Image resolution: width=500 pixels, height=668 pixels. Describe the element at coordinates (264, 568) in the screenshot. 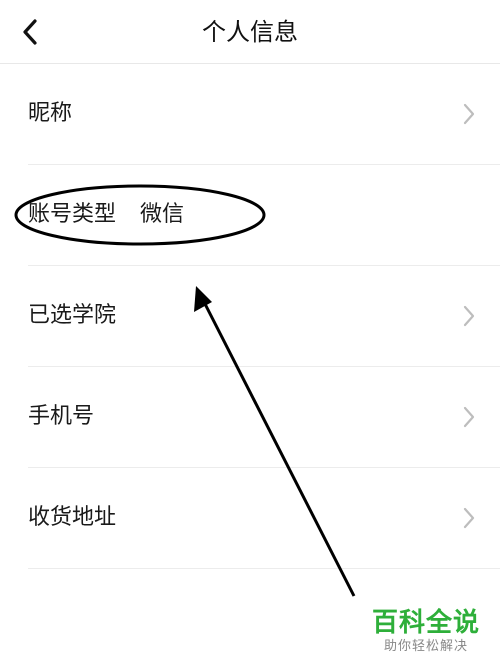

I see `divider` at that location.